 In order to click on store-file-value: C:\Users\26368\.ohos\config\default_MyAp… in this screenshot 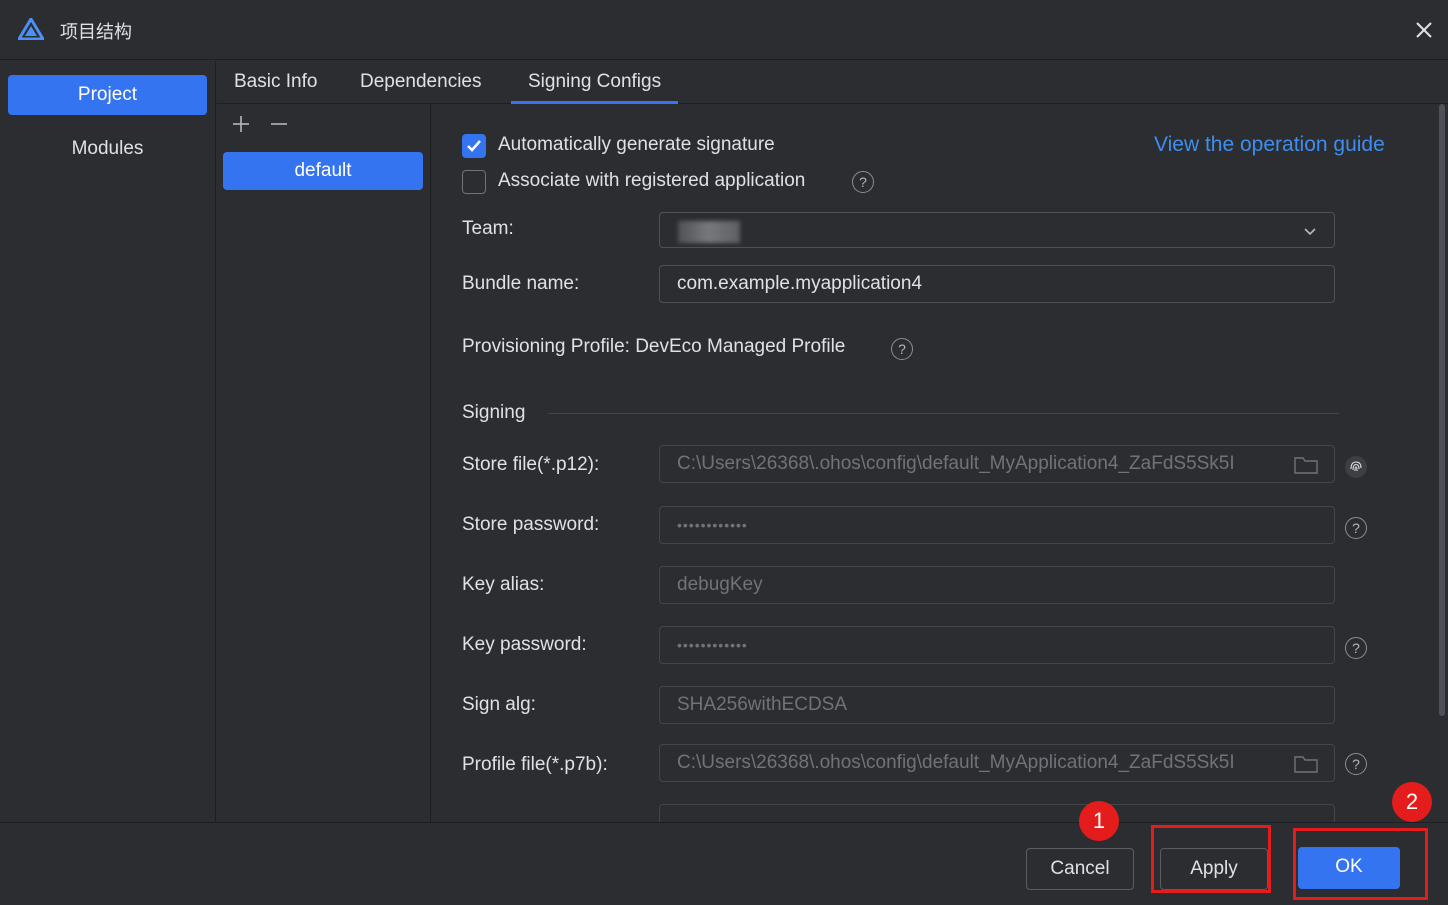, I will do `click(956, 463)`.